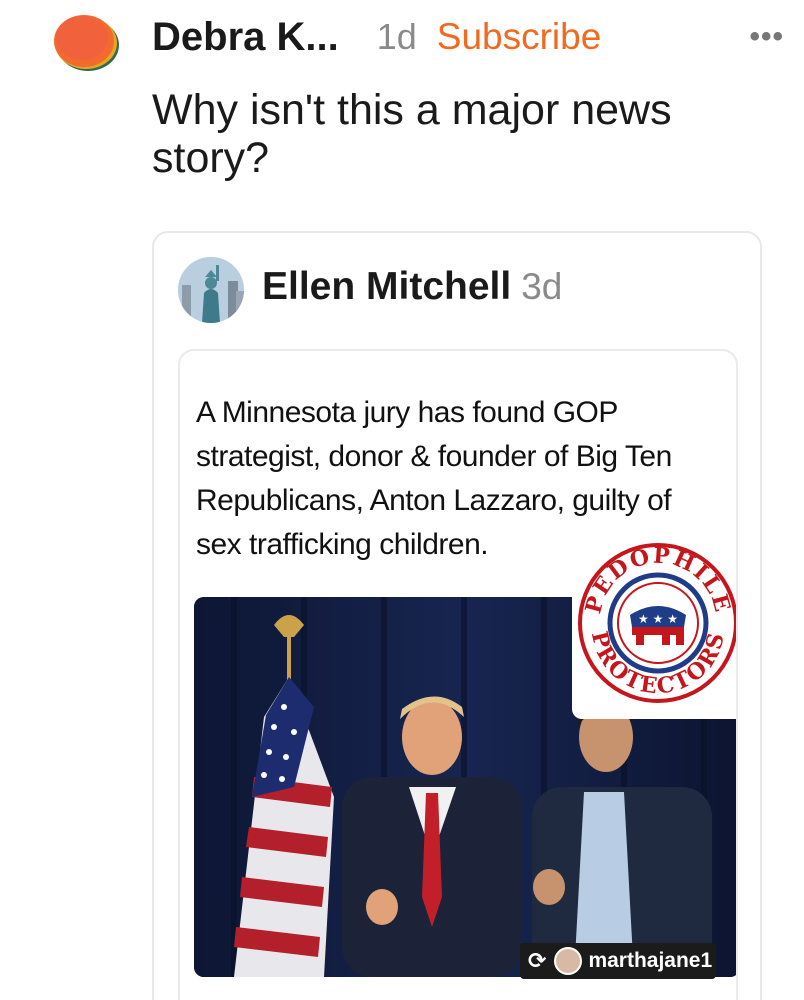  What do you see at coordinates (397, 37) in the screenshot?
I see `timestamp: 1d` at bounding box center [397, 37].